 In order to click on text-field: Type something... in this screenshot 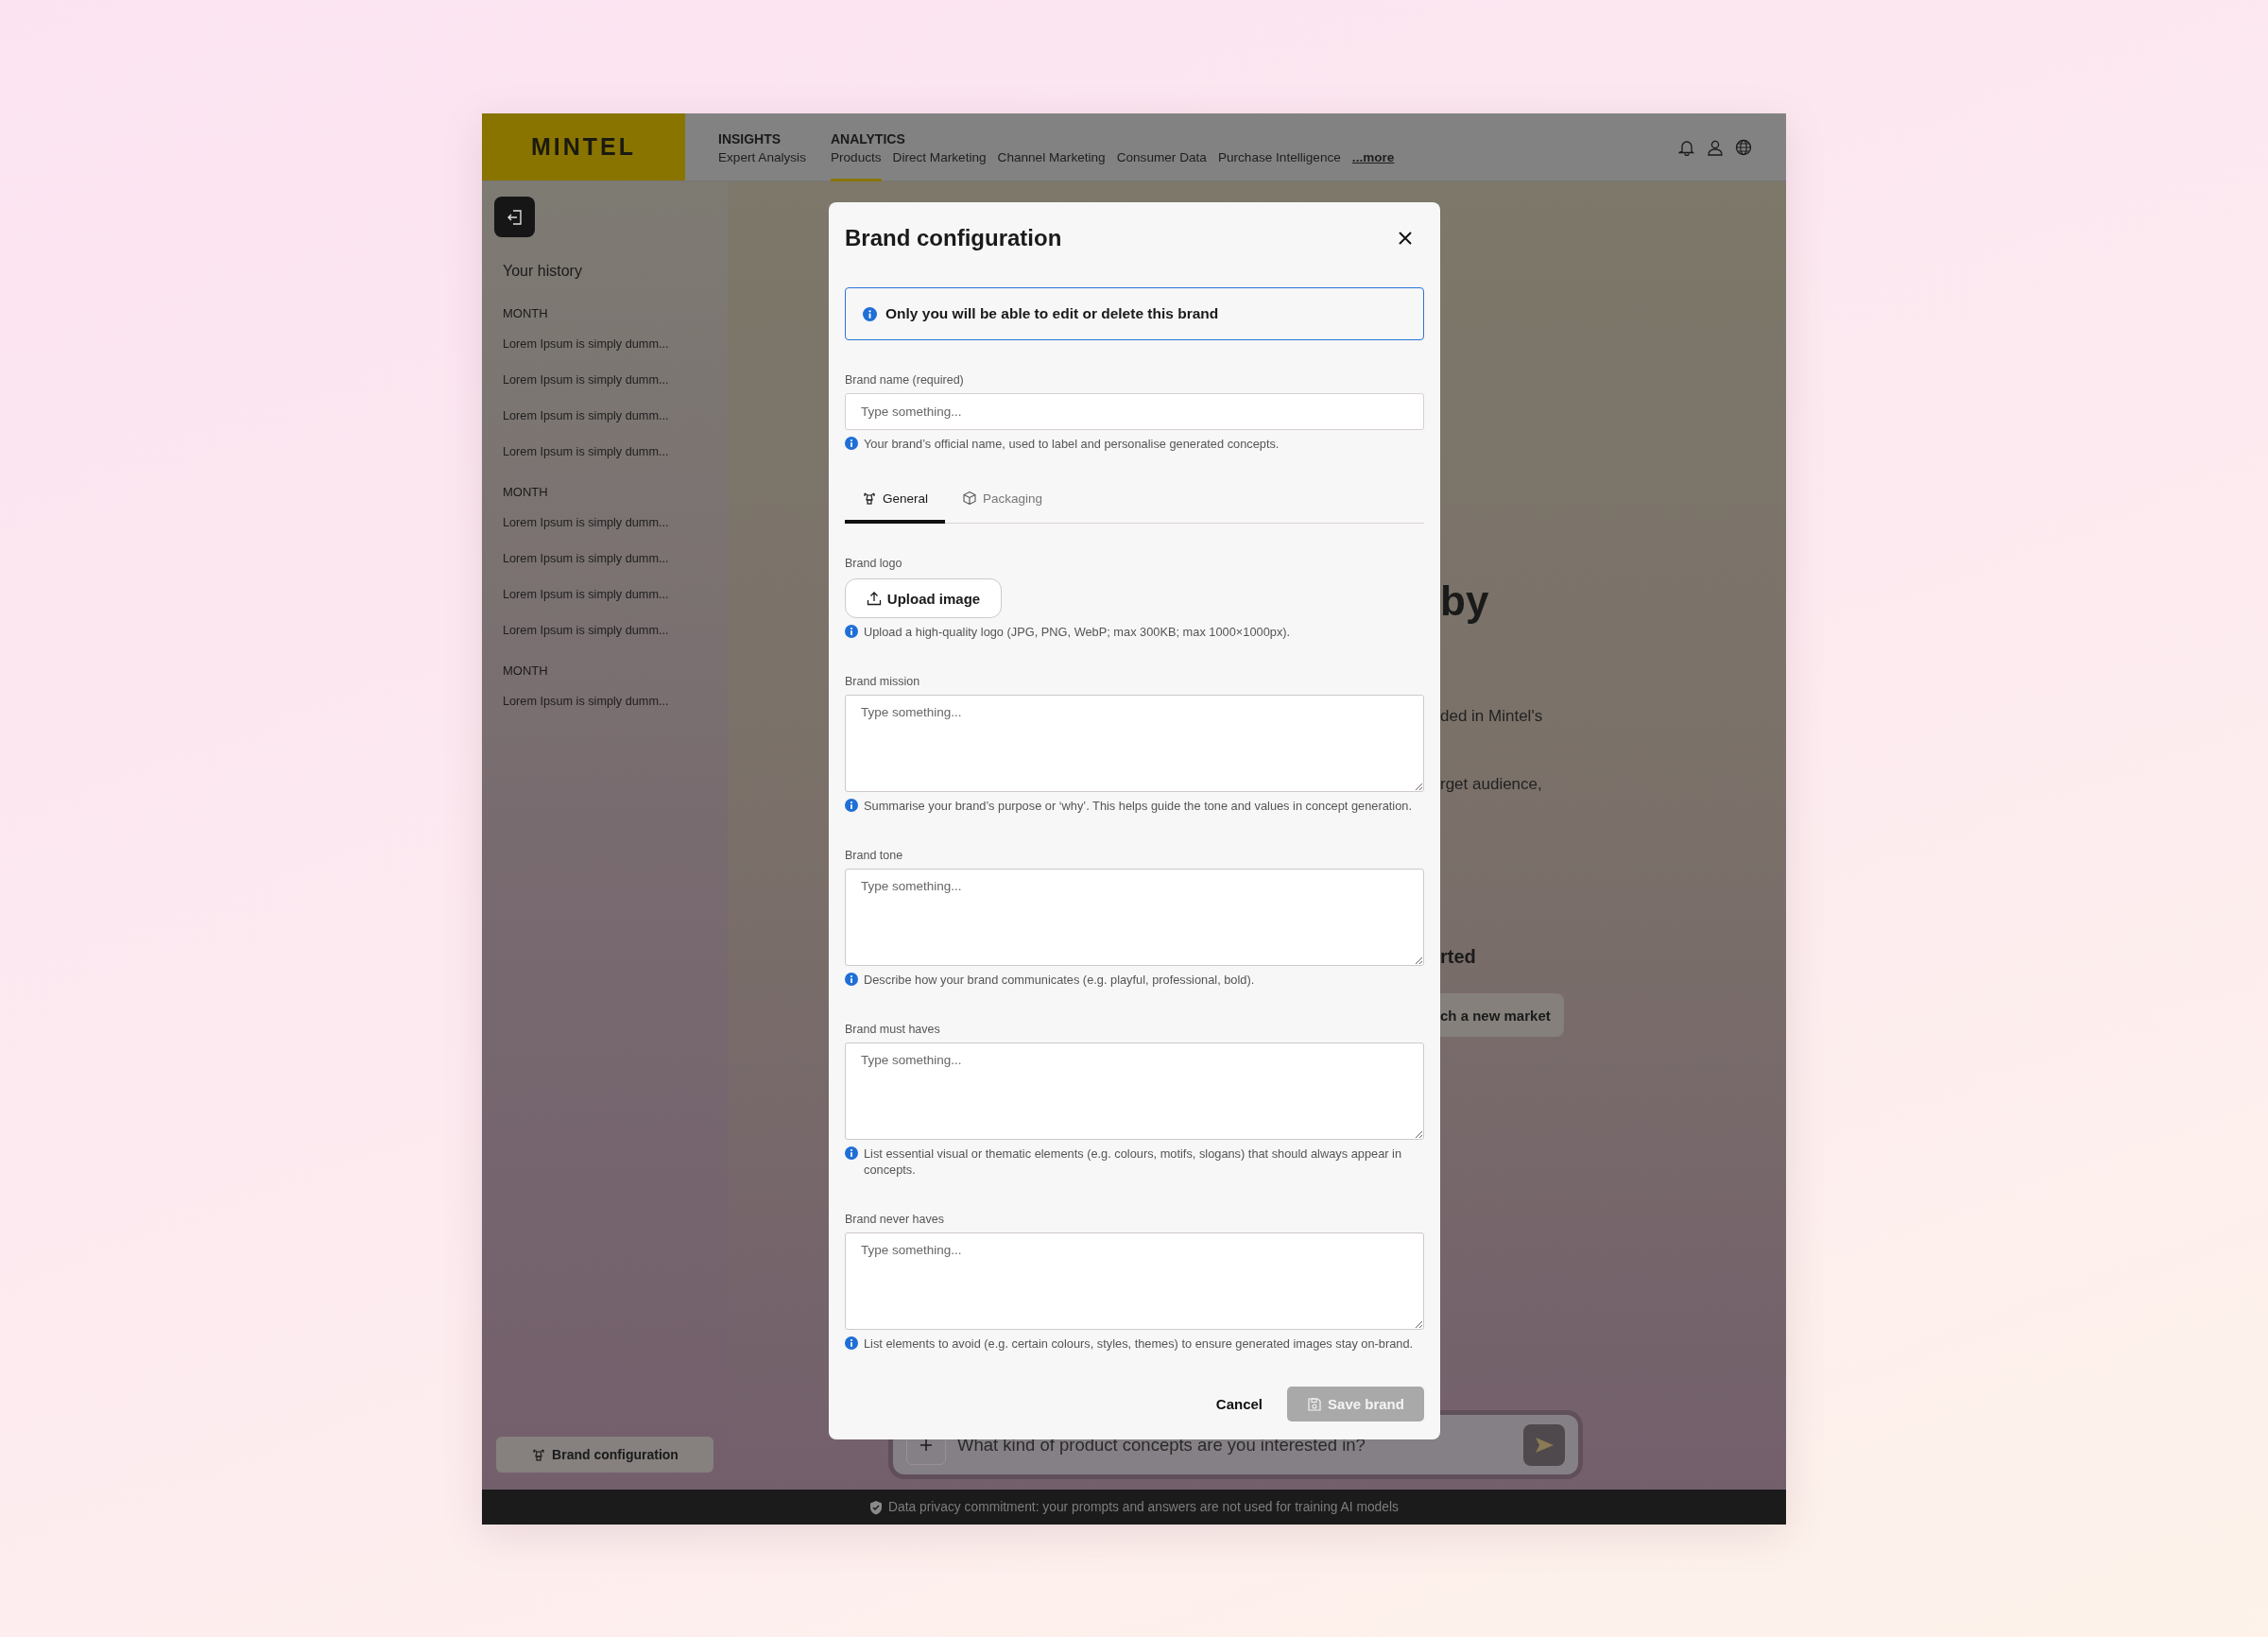, I will do `click(1134, 411)`.